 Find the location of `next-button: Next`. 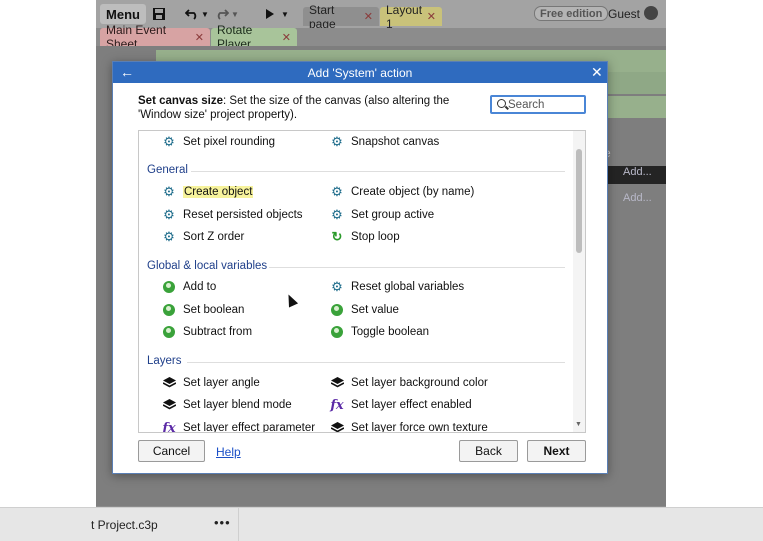

next-button: Next is located at coordinates (556, 451).